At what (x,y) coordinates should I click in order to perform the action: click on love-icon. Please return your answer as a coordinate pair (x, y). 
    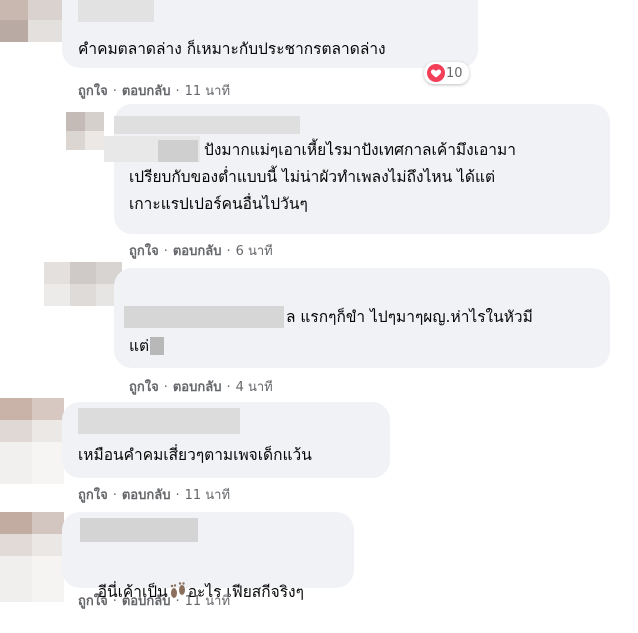
    Looking at the image, I should click on (436, 73).